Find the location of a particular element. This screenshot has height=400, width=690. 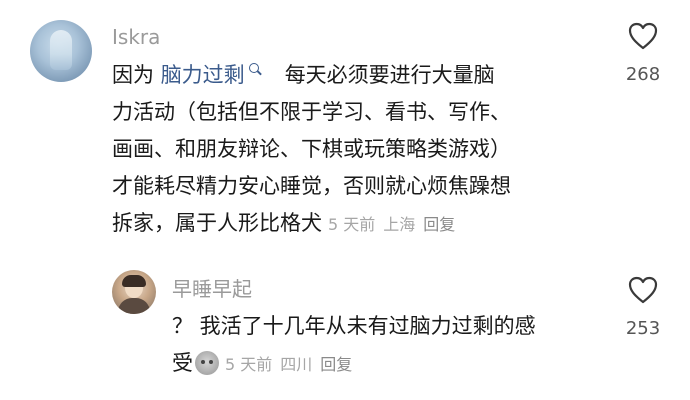

comment-line: 拆家，属于人形比格犬 5 天前 上海 回复 is located at coordinates (311, 224).